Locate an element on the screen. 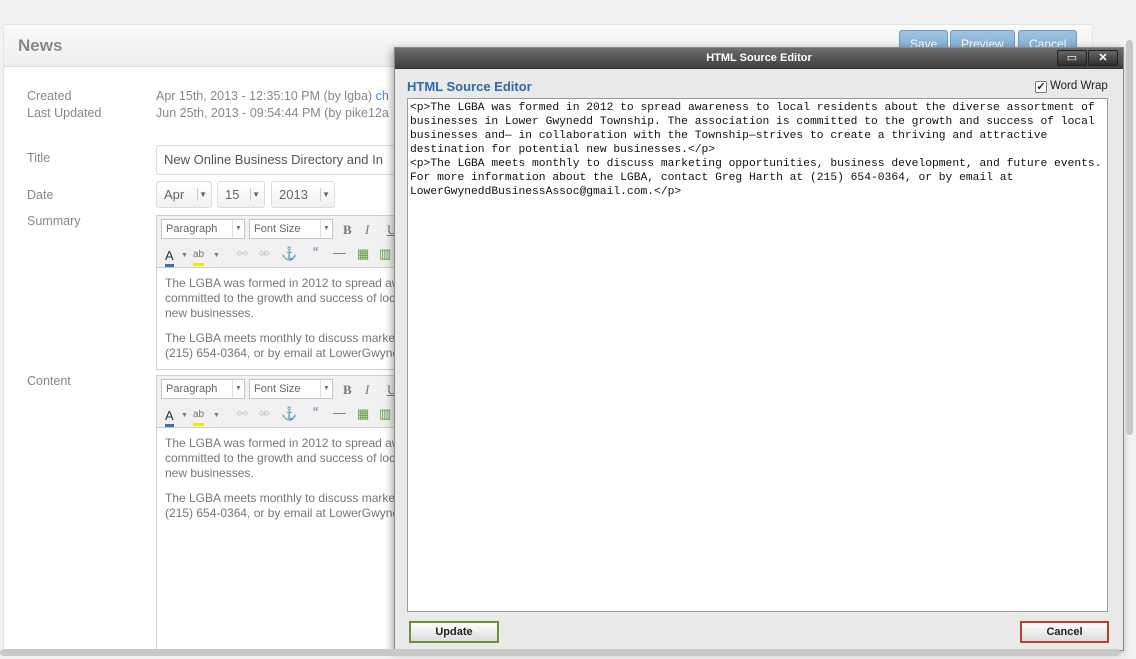  horizontal-scroll-thumb is located at coordinates (560, 652).